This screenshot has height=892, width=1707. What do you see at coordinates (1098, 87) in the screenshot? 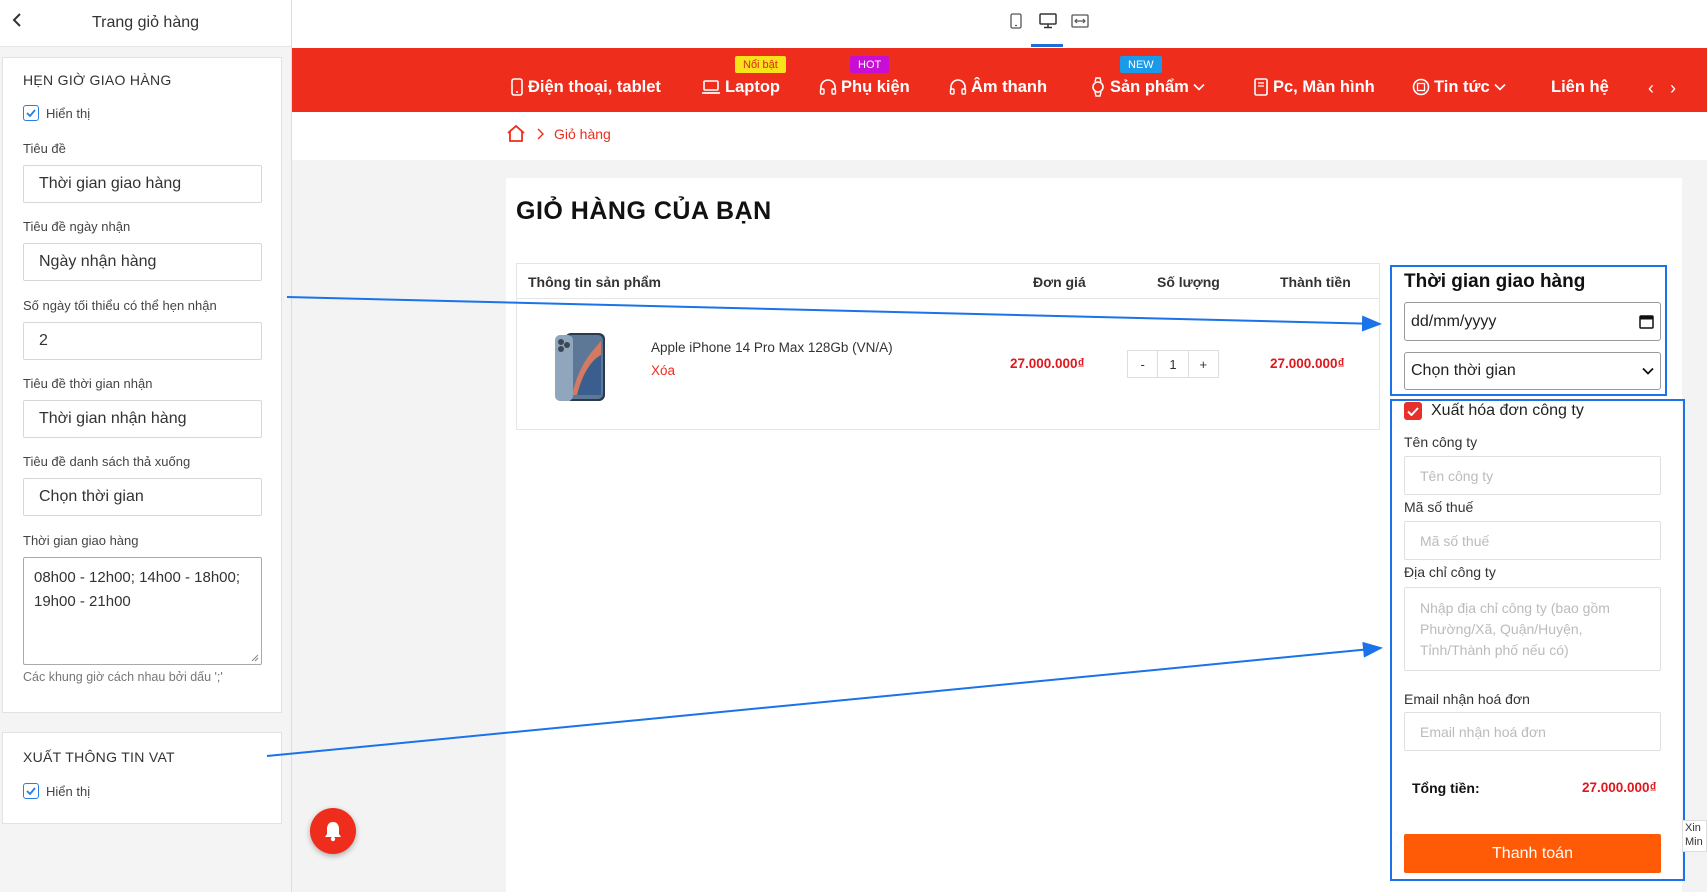
I see `watch-icon` at bounding box center [1098, 87].